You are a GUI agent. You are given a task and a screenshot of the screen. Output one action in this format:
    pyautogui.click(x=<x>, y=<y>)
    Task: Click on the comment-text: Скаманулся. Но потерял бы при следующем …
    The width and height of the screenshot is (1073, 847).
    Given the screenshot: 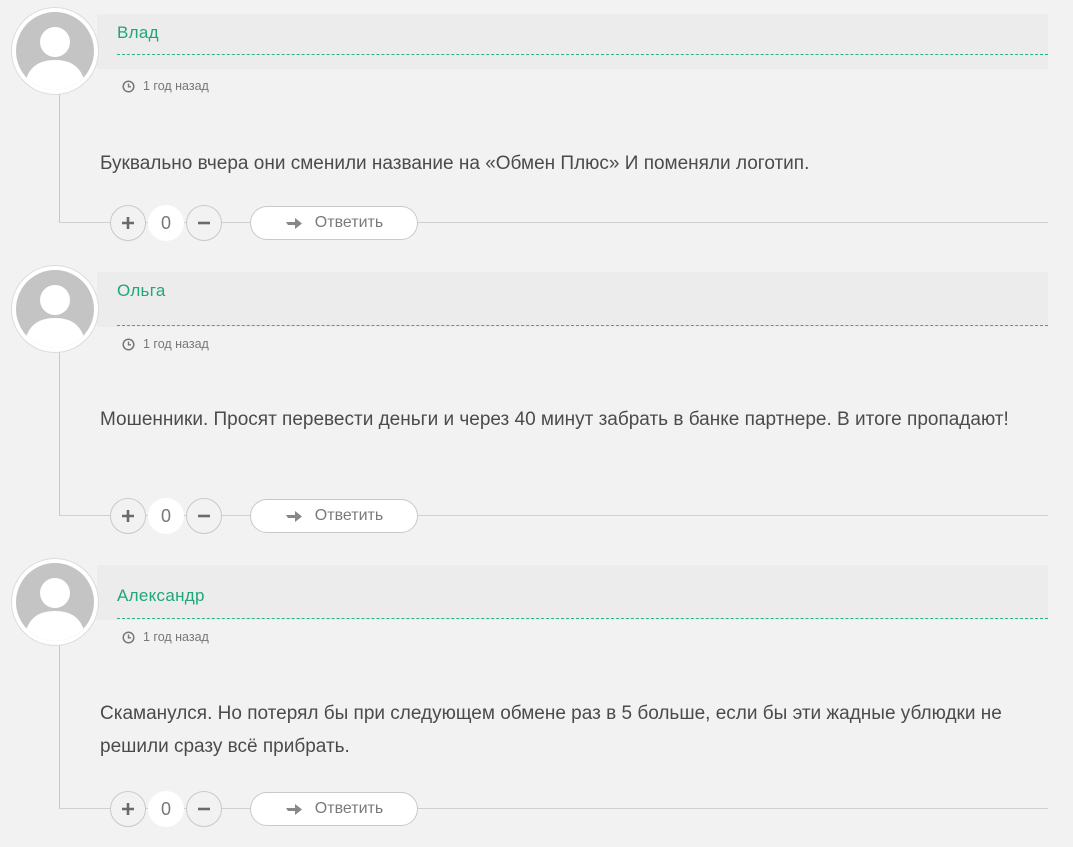 What is the action you would take?
    pyautogui.click(x=551, y=730)
    